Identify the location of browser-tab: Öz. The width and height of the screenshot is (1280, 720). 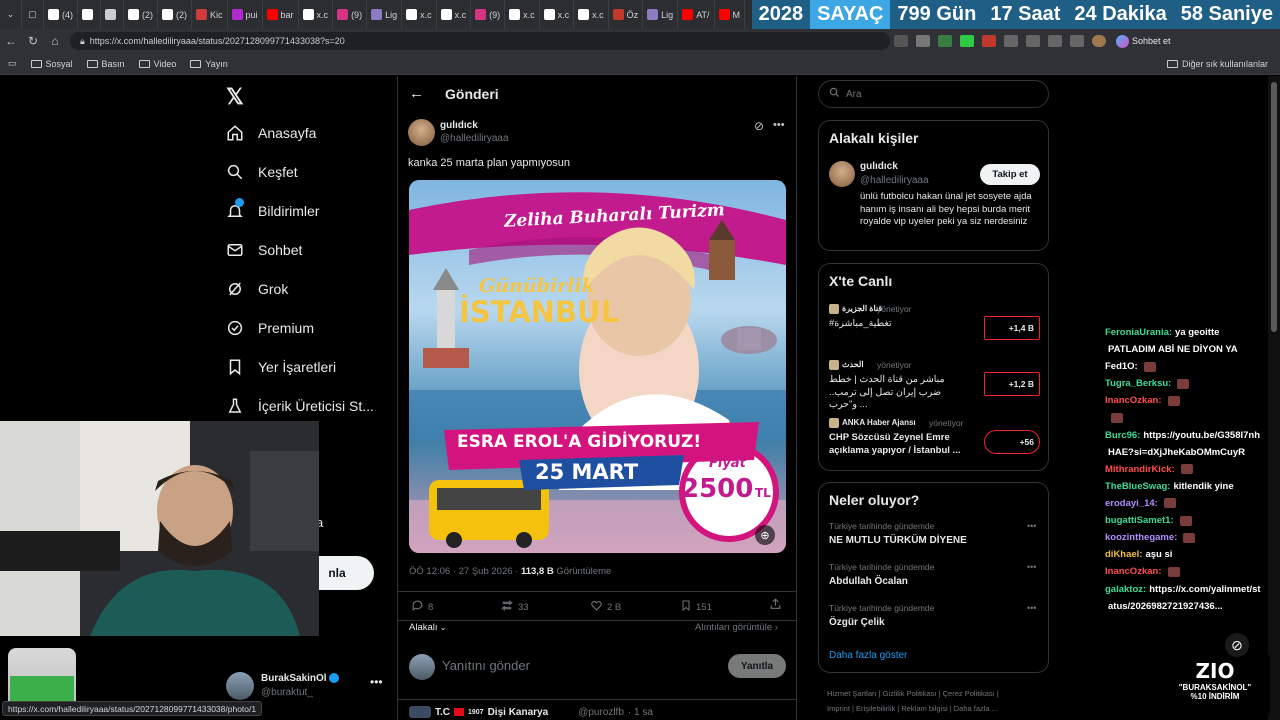
(626, 14).